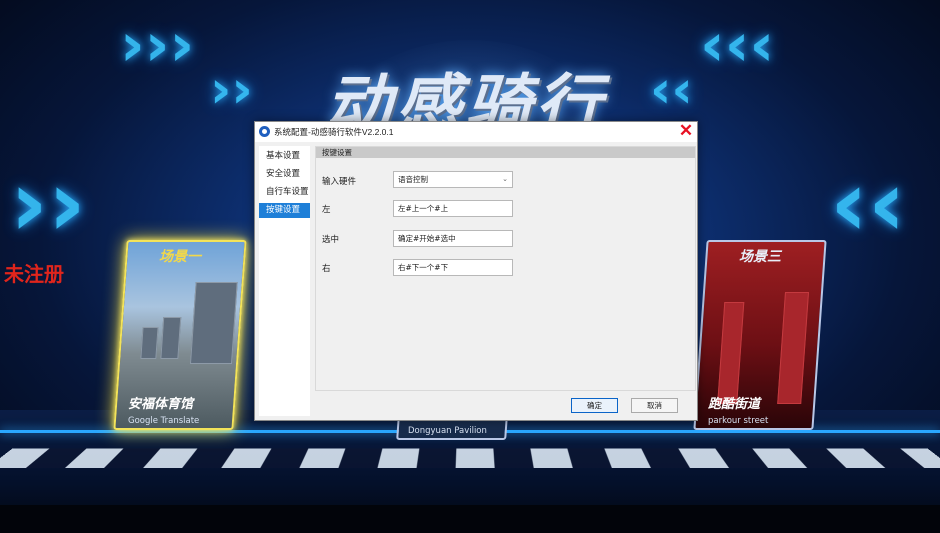 The image size is (940, 533). Describe the element at coordinates (476, 131) in the screenshot. I see `dialog-titlebar: 系统配置-动感骑行软件V2.2.0.1 ✕` at that location.